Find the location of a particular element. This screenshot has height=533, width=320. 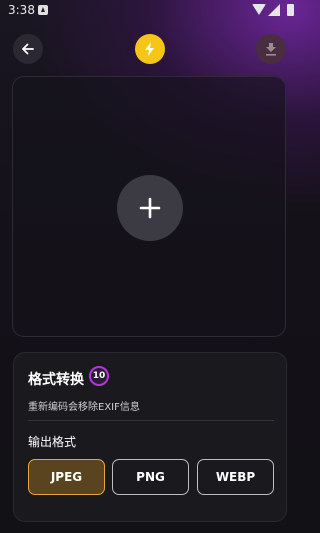

back-button is located at coordinates (28, 49).